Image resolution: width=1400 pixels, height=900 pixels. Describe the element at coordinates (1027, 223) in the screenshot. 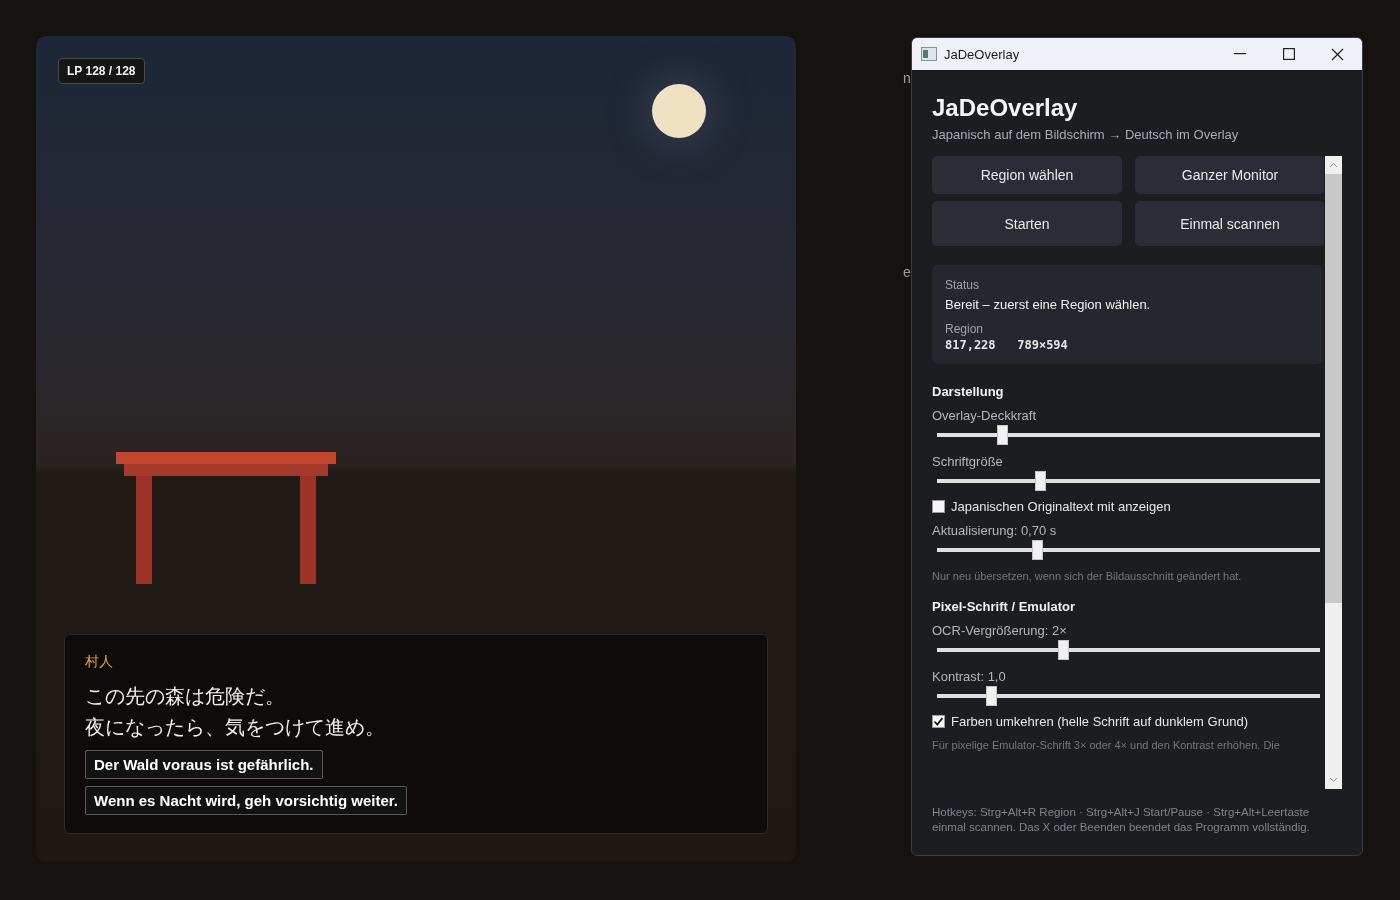

I see `action-button: Starten` at that location.